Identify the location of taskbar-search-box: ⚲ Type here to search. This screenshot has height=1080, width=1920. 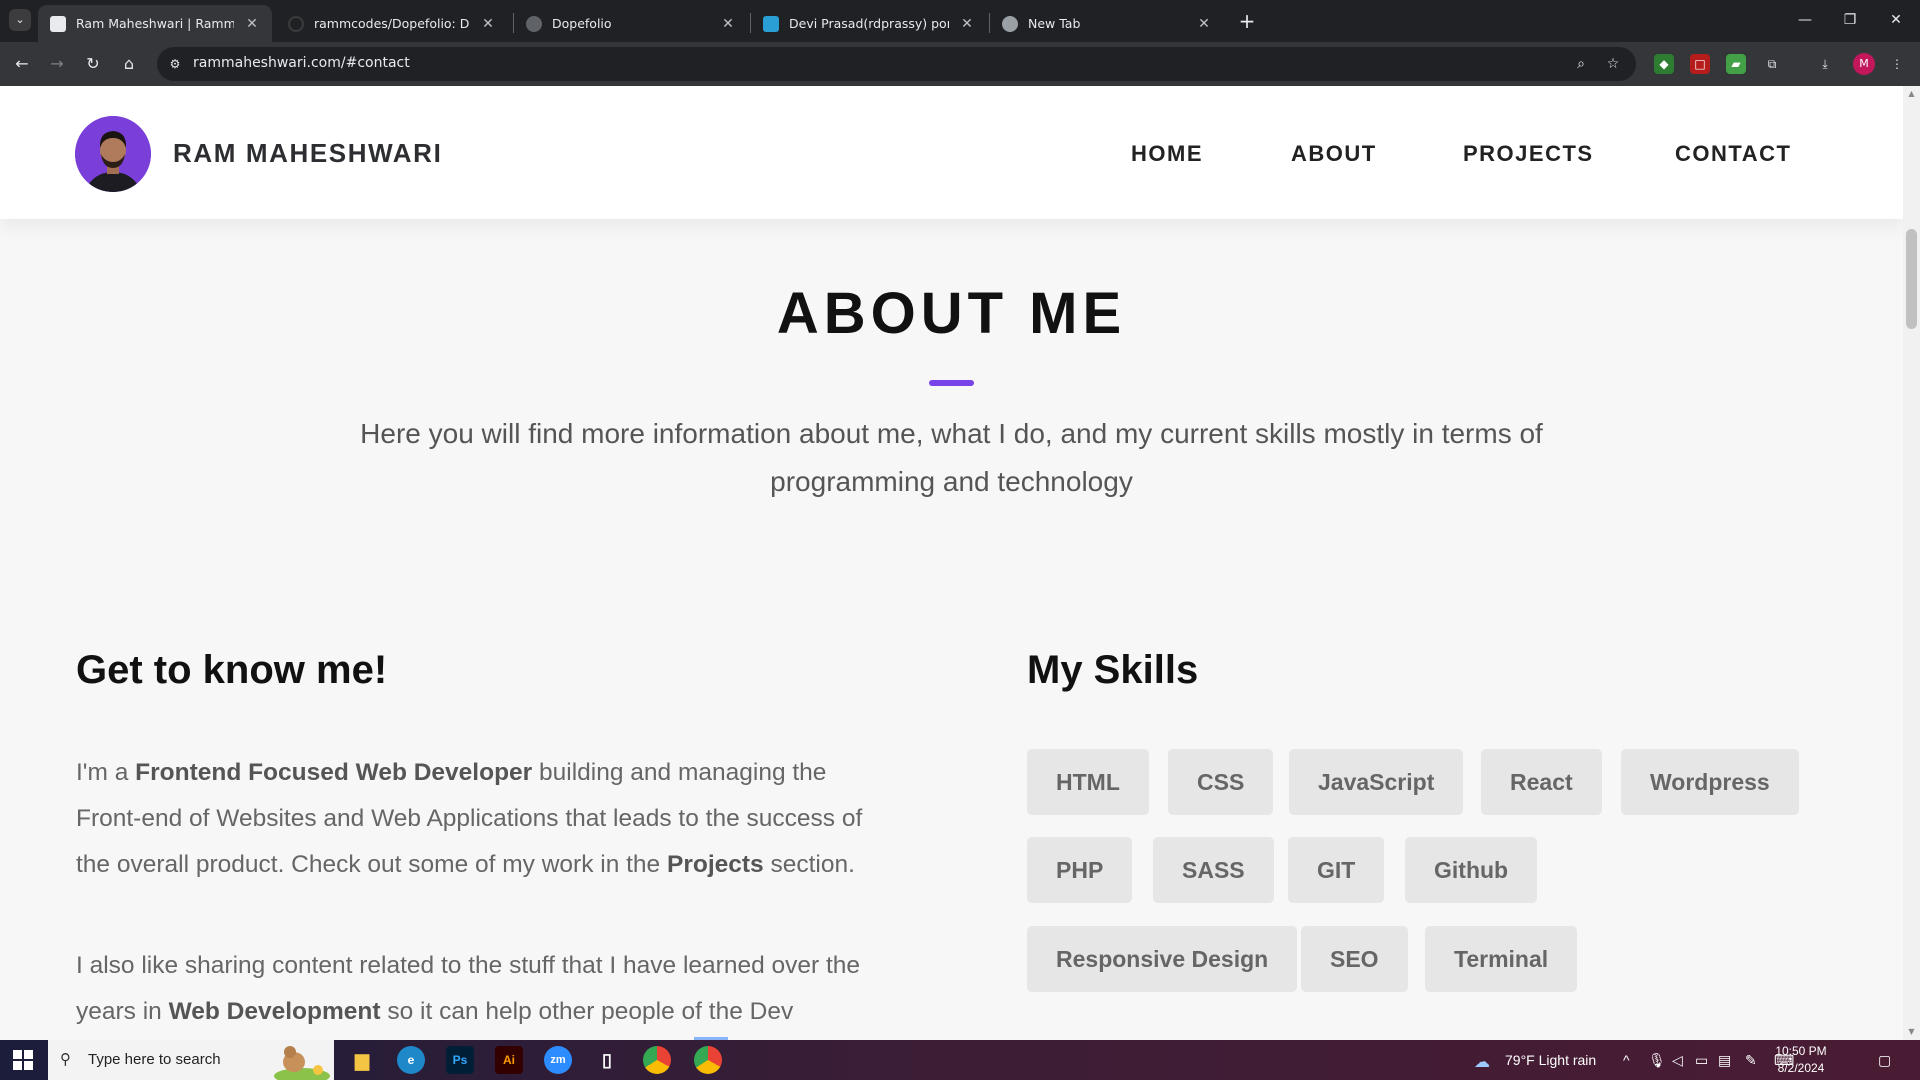
(191, 1060).